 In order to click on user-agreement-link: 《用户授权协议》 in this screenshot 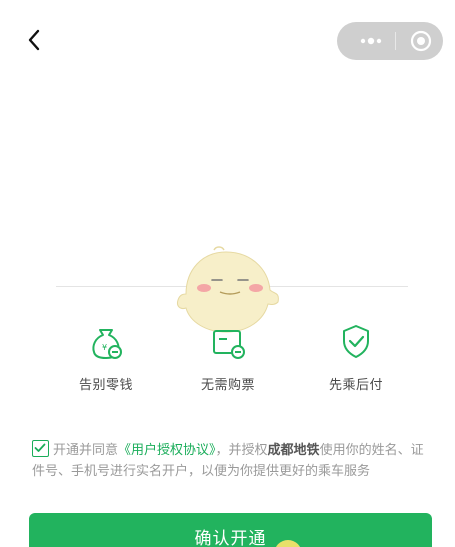, I will do `click(167, 450)`.